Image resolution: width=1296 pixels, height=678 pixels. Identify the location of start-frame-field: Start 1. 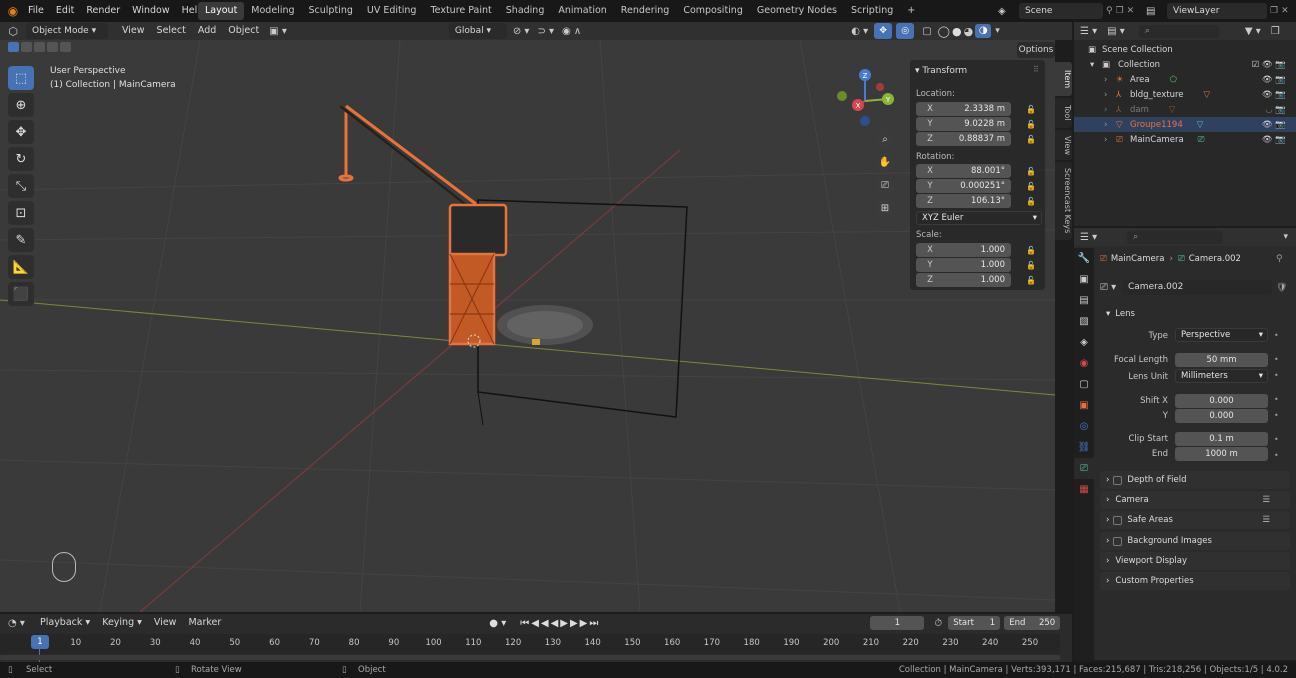
(974, 623).